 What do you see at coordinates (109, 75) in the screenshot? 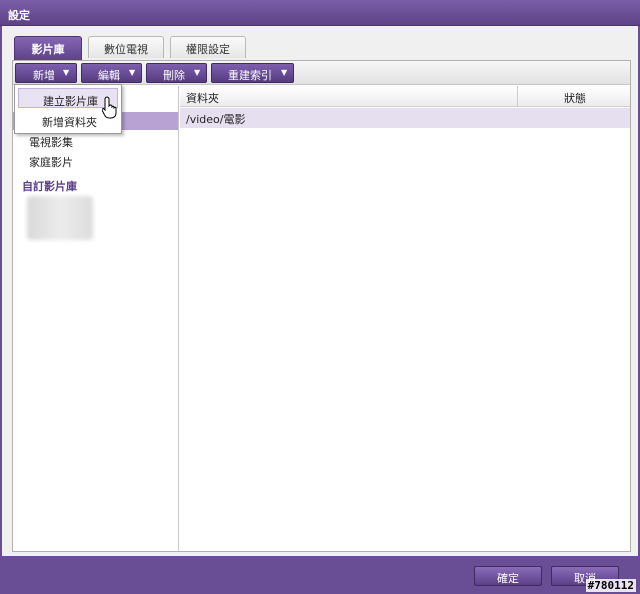
I see `edit-button-label: 編輯` at bounding box center [109, 75].